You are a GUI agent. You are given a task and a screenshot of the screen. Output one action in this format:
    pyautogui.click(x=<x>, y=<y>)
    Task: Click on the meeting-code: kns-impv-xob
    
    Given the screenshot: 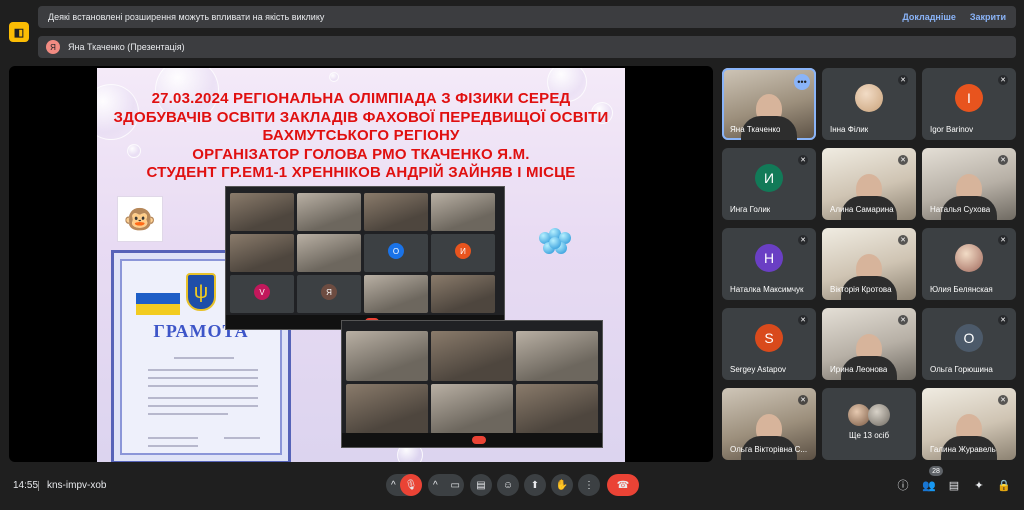 What is the action you would take?
    pyautogui.click(x=77, y=485)
    